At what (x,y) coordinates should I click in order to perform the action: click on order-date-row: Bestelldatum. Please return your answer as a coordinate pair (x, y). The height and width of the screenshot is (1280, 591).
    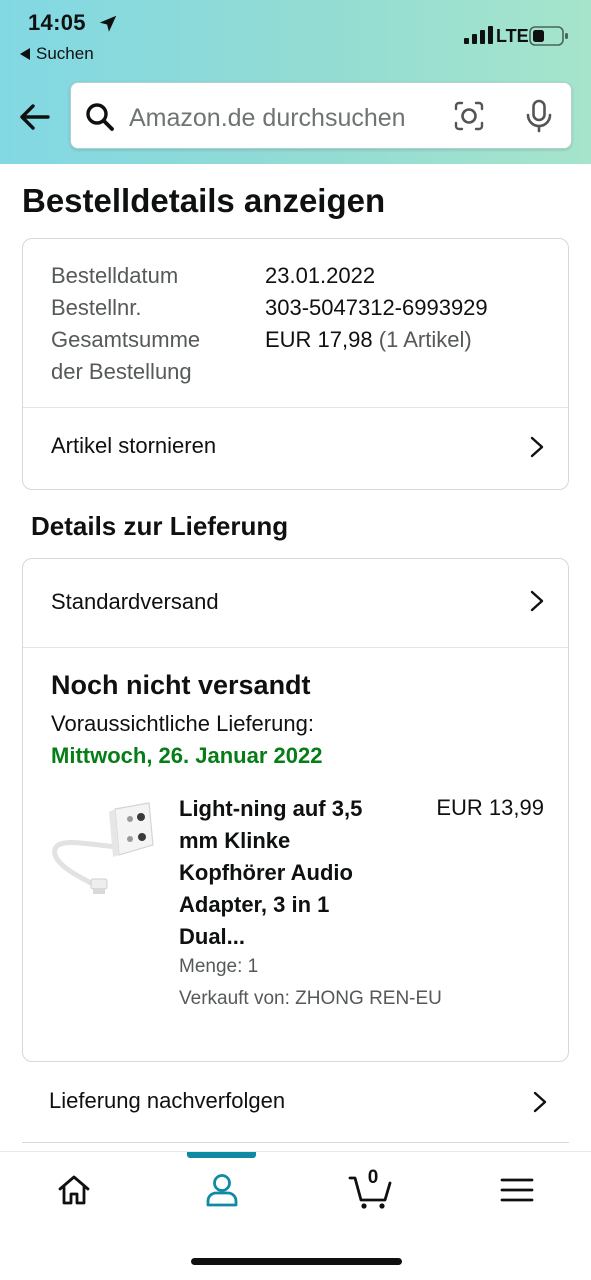
    Looking at the image, I should click on (114, 276).